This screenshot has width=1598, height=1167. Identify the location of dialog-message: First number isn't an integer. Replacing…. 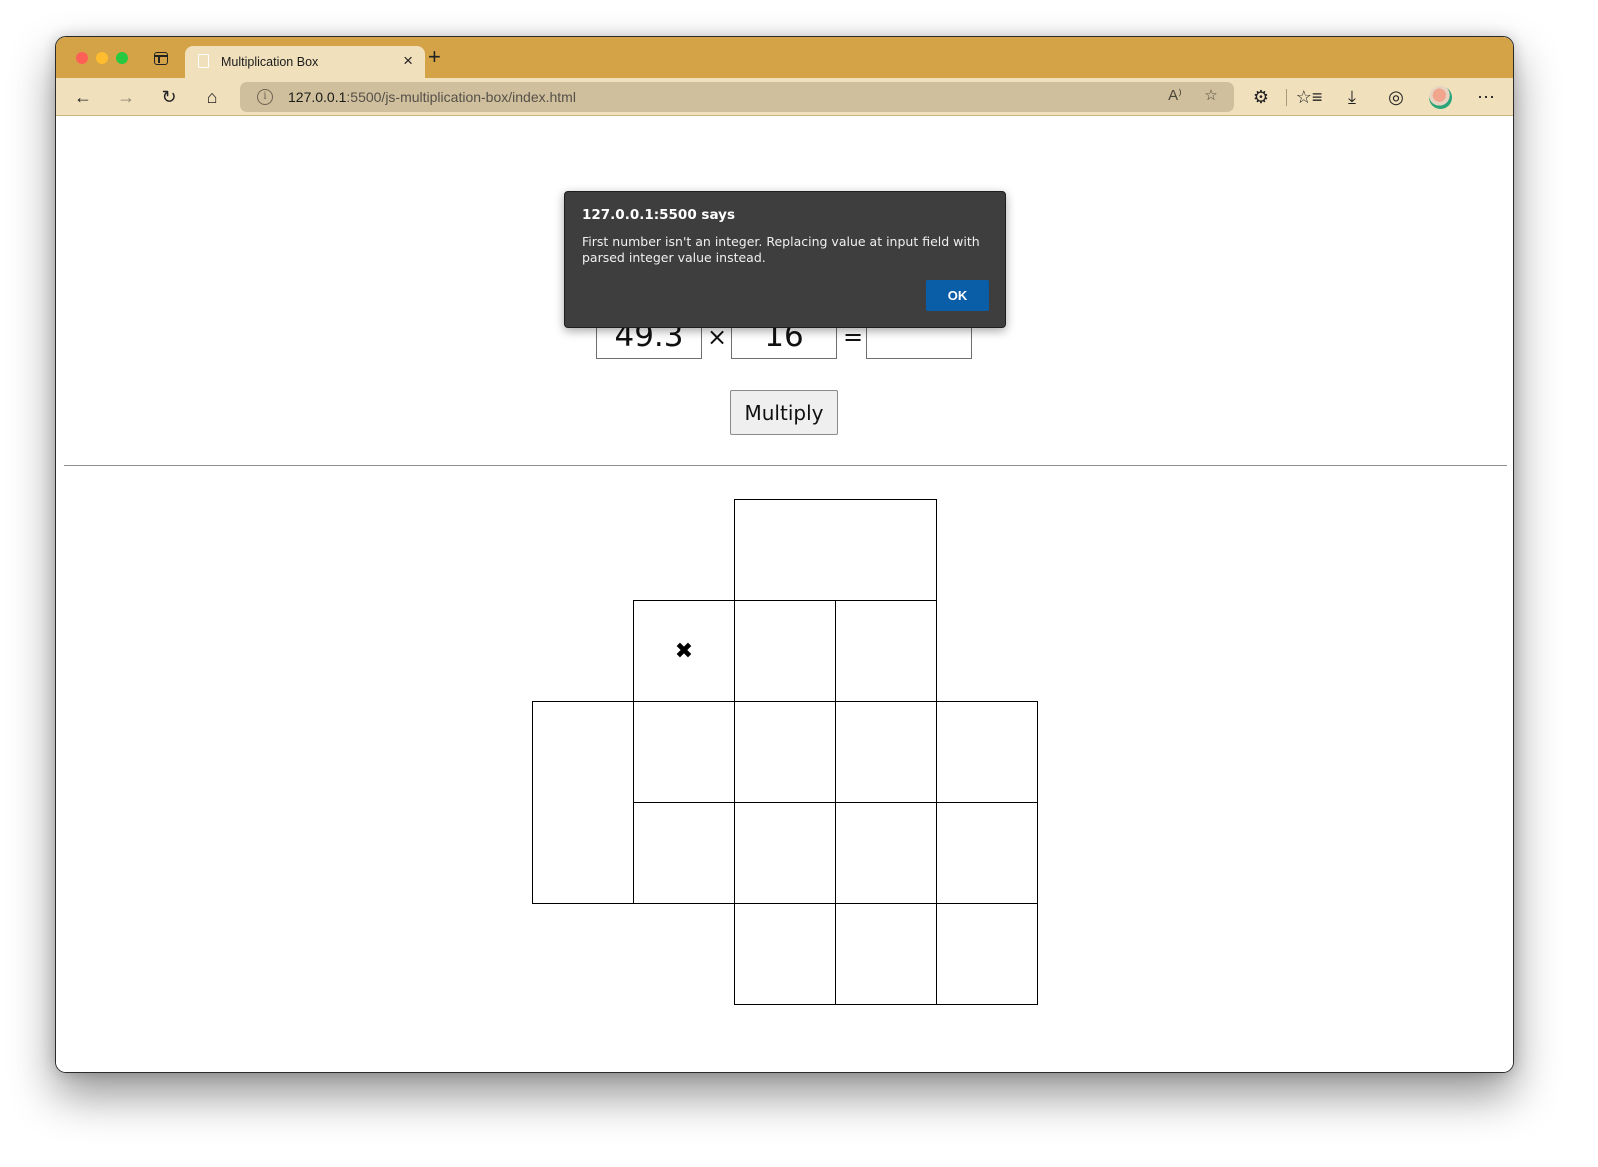
(781, 249).